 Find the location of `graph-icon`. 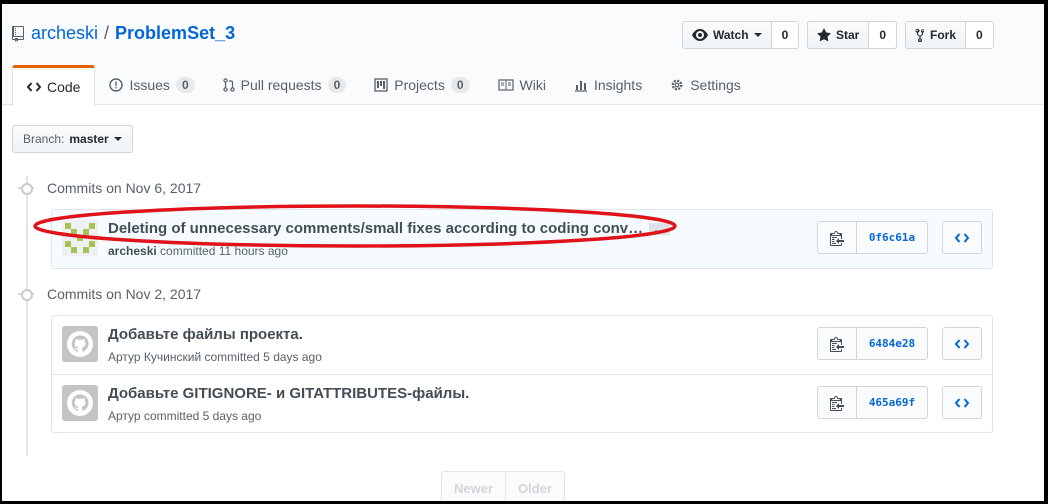

graph-icon is located at coordinates (580, 86).